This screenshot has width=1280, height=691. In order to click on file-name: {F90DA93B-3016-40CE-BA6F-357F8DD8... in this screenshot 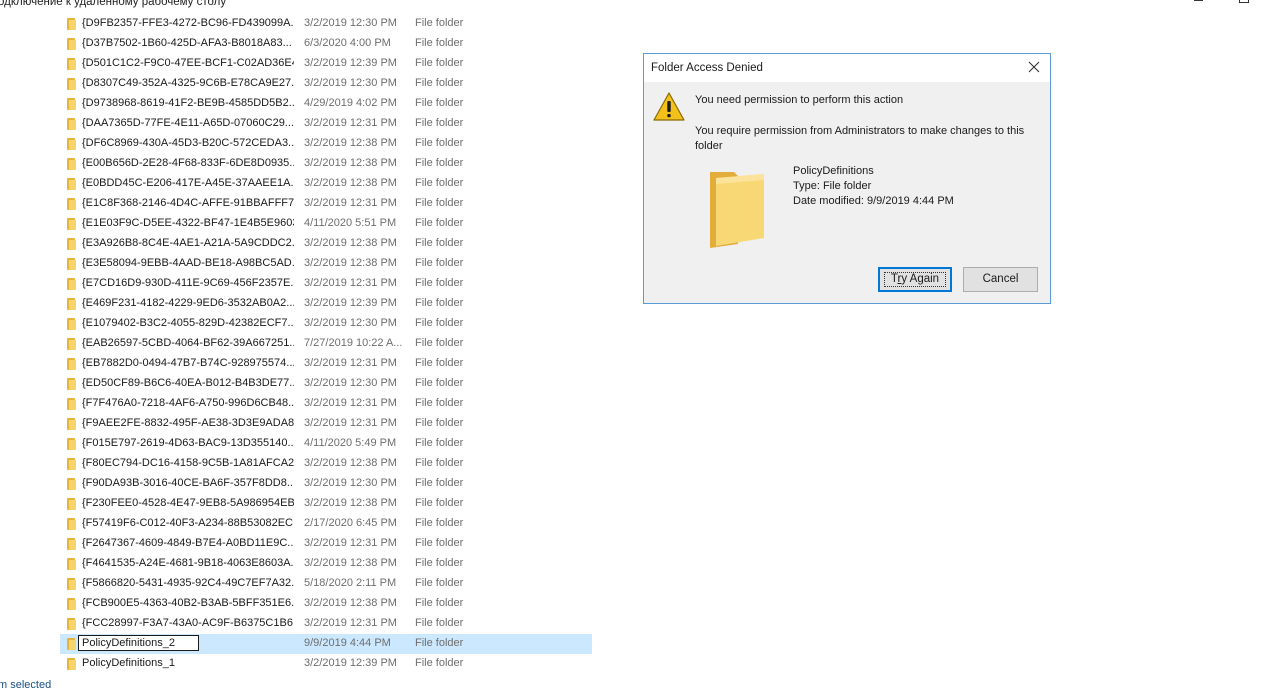, I will do `click(188, 483)`.